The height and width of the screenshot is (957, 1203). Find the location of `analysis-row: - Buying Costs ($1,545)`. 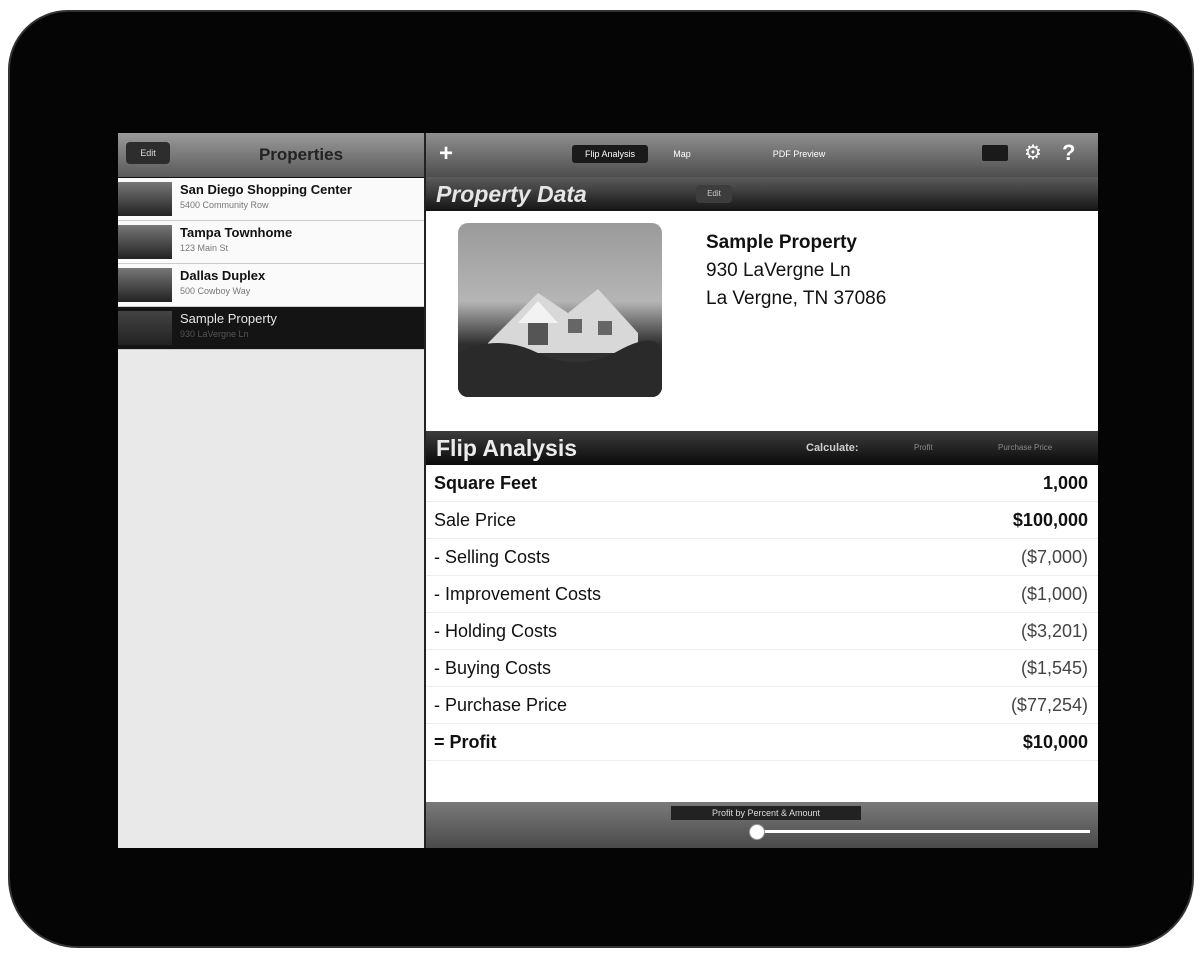

analysis-row: - Buying Costs ($1,545) is located at coordinates (762, 668).